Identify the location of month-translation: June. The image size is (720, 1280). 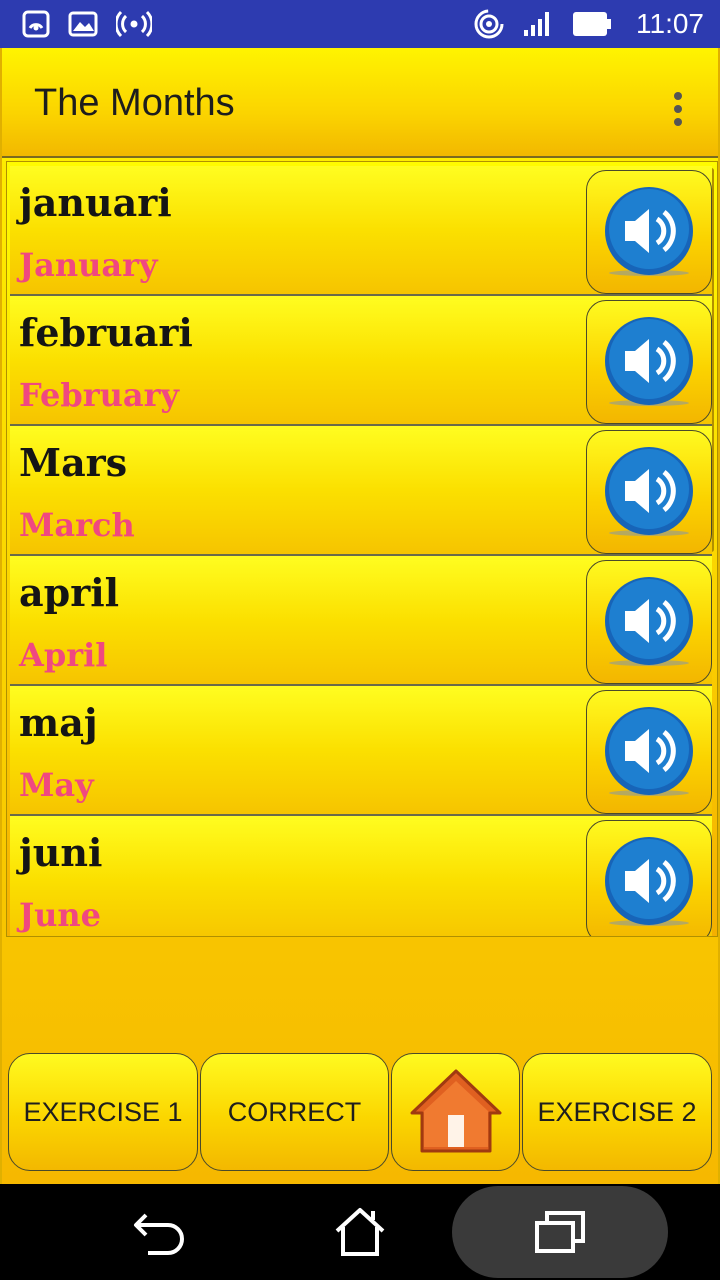
(60, 915).